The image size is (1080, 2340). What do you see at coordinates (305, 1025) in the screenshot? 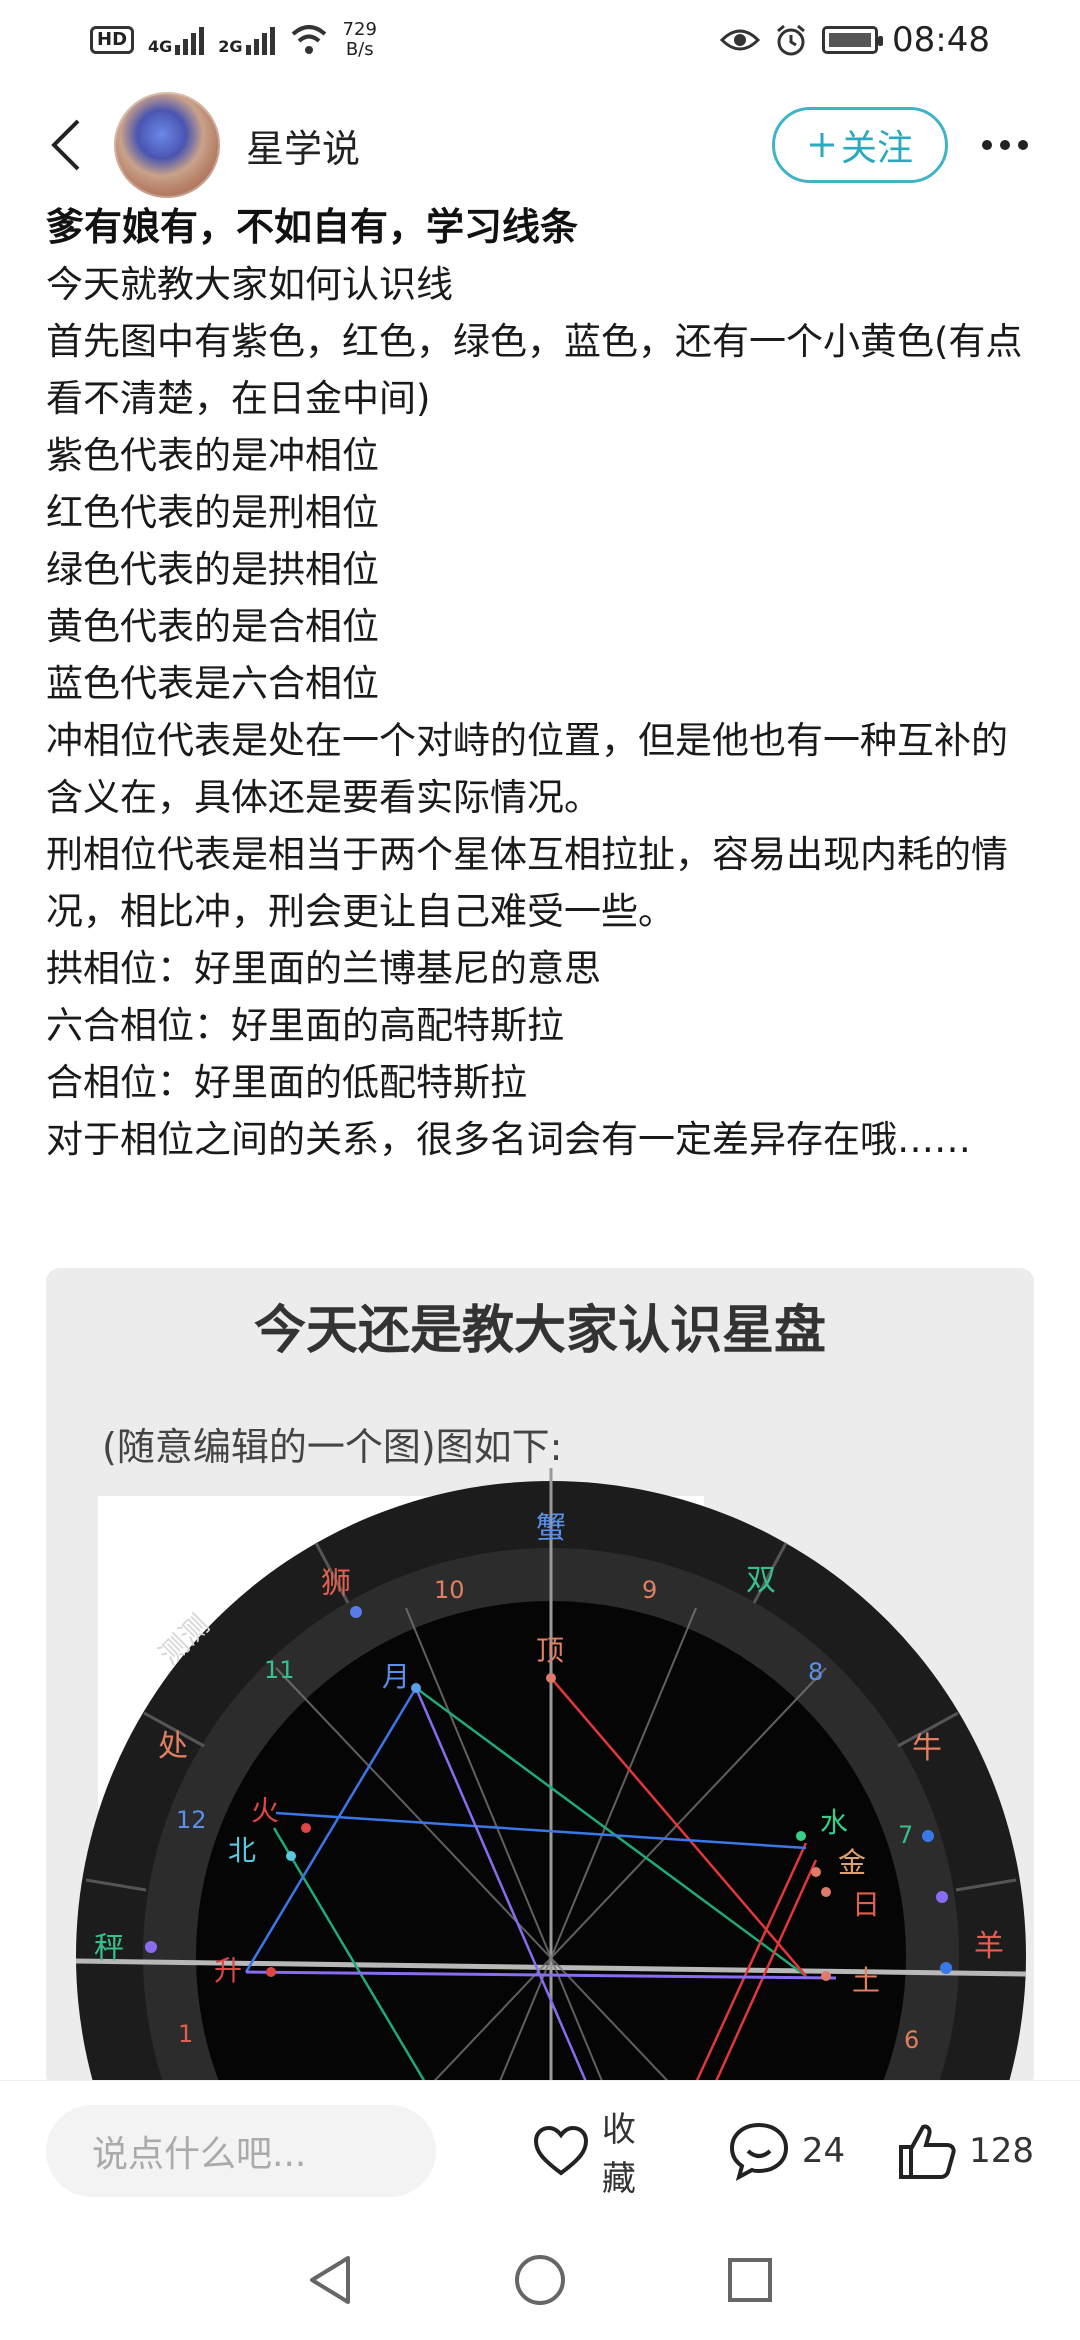
I see `post-paragraph: 六合相位：好里面的高配特斯拉` at bounding box center [305, 1025].